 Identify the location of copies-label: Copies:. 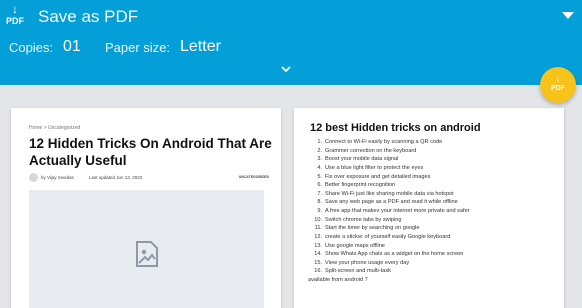
(31, 47).